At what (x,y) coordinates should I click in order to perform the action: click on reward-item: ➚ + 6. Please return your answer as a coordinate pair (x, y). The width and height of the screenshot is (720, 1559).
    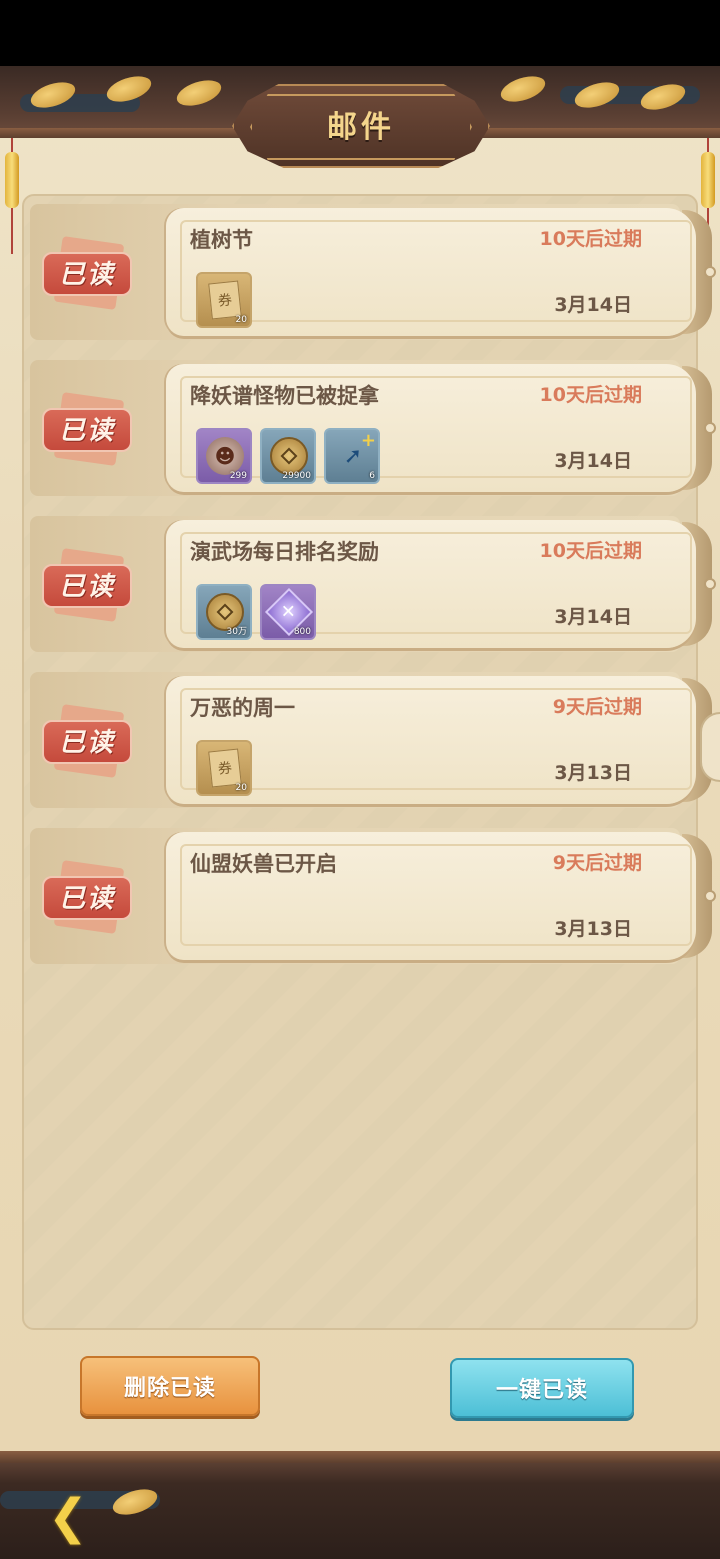
    Looking at the image, I should click on (352, 456).